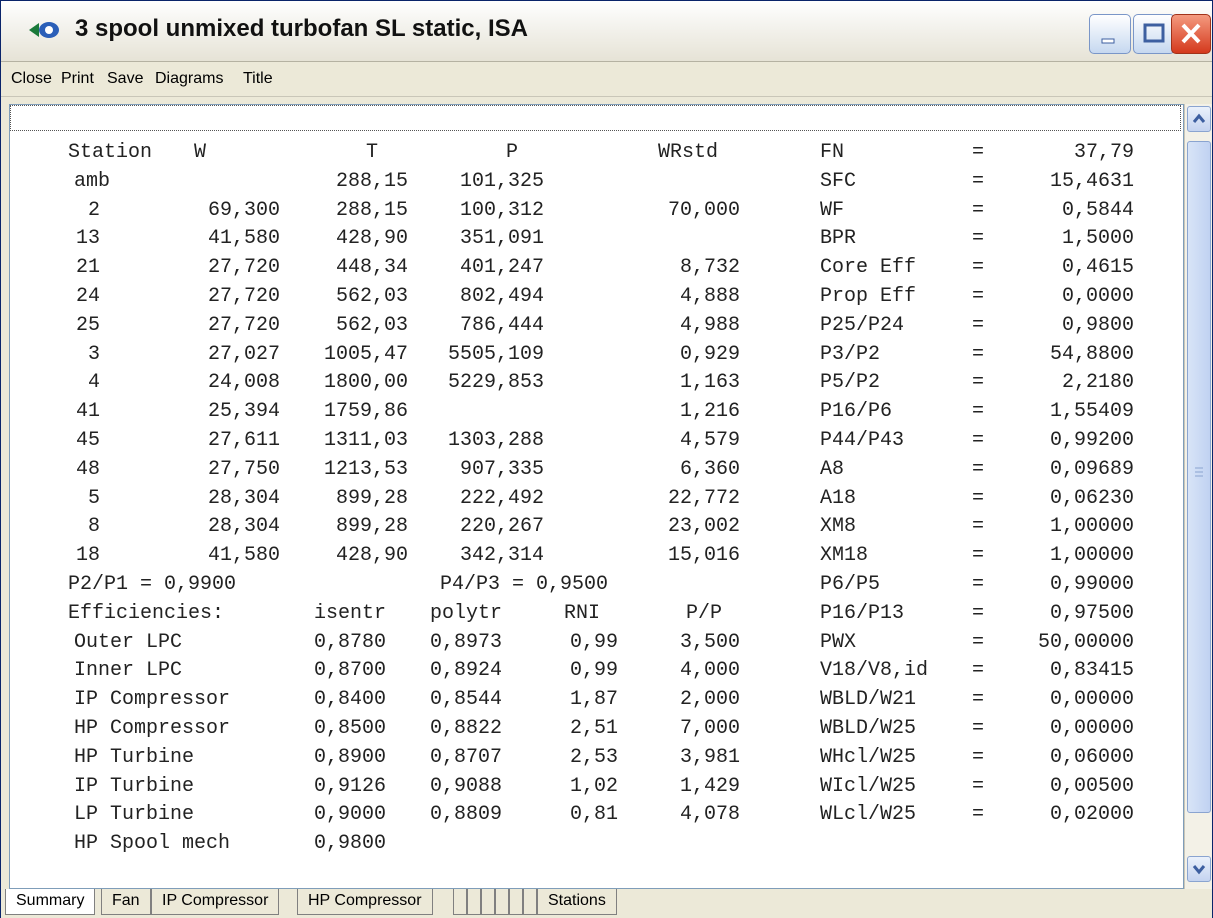  What do you see at coordinates (868, 786) in the screenshot?
I see `summary-label: WIcl/W25` at bounding box center [868, 786].